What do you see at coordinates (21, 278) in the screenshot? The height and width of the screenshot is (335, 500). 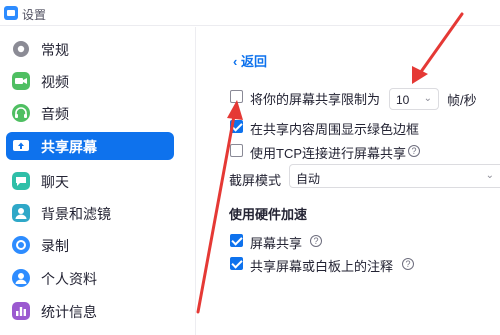 I see `profile-icon` at bounding box center [21, 278].